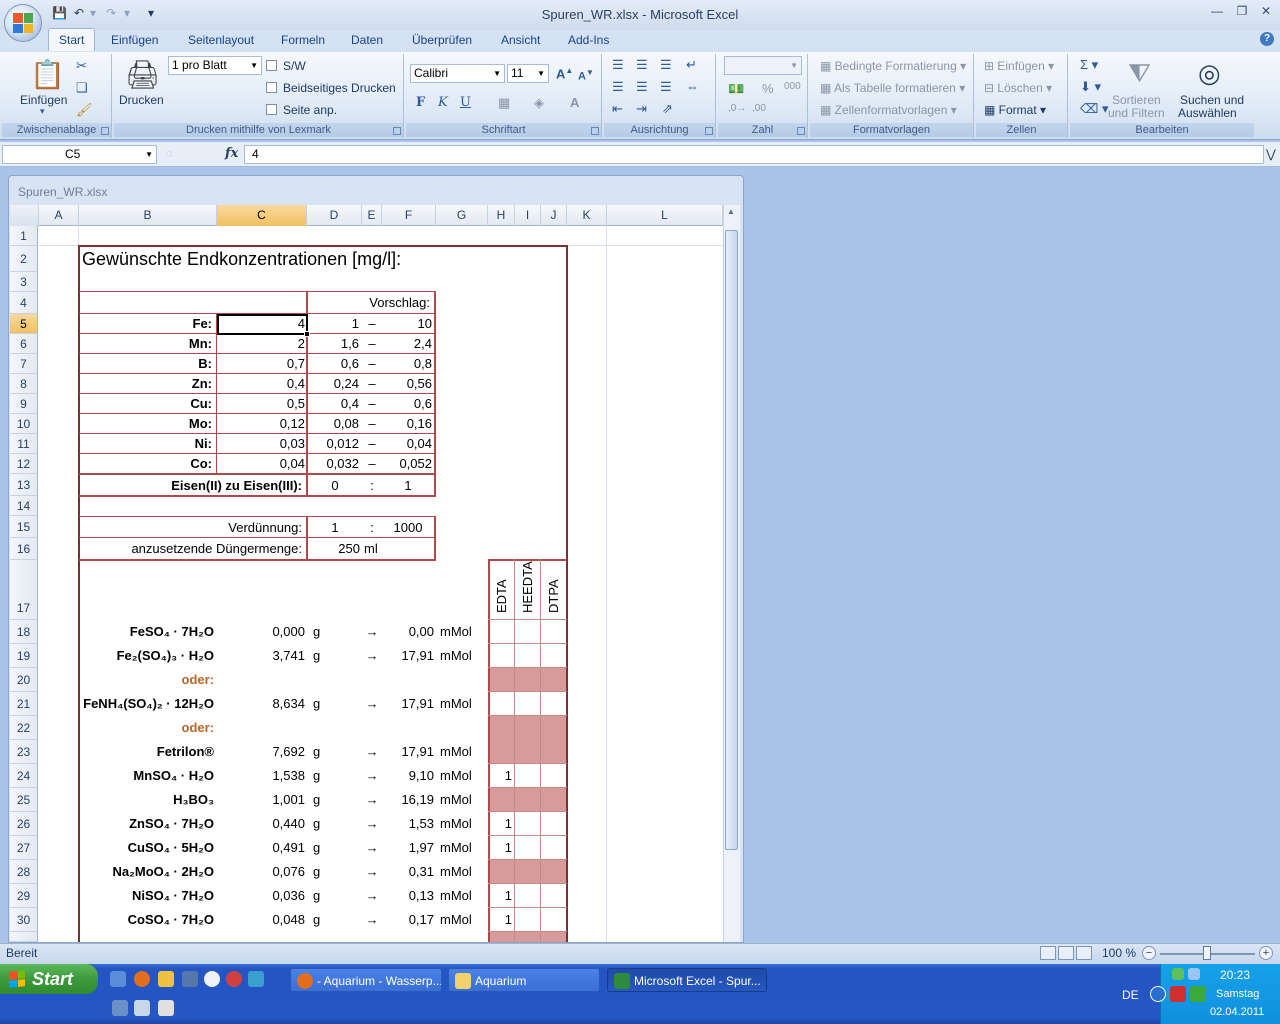 The height and width of the screenshot is (1024, 1280). I want to click on autosum-icon: Σ ▾, so click(1089, 65).